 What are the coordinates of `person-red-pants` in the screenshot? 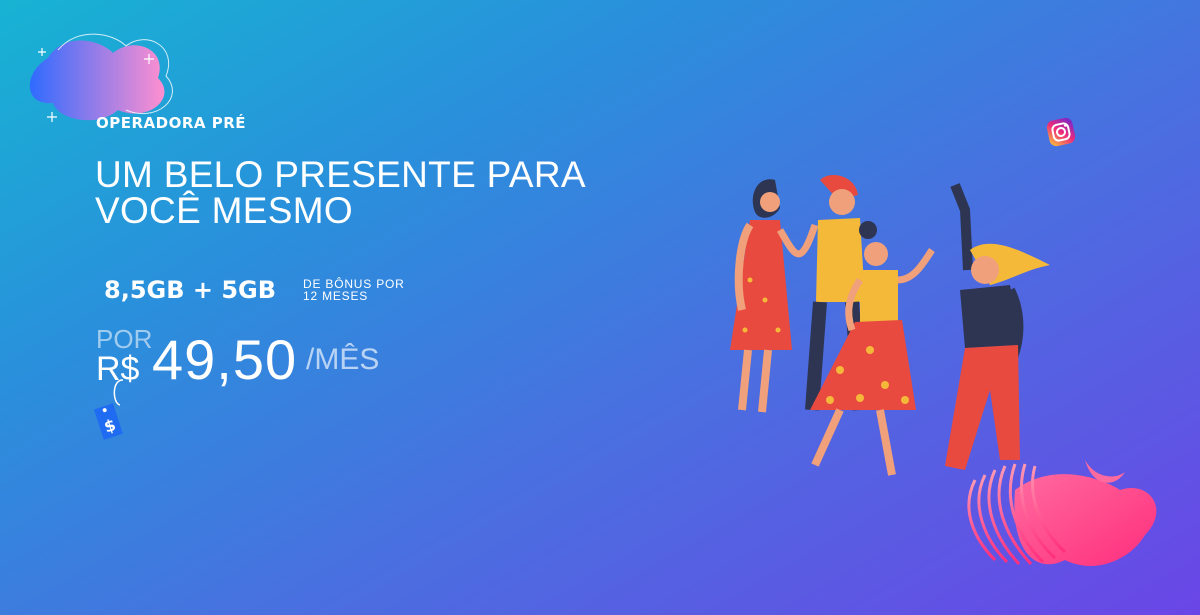 It's located at (997, 326).